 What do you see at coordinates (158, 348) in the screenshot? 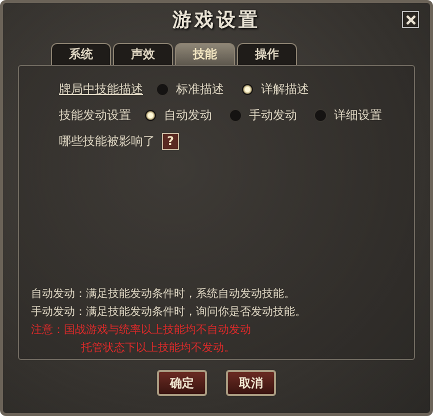
I see `note-text: 托管状态下以上技能均不发动。` at bounding box center [158, 348].